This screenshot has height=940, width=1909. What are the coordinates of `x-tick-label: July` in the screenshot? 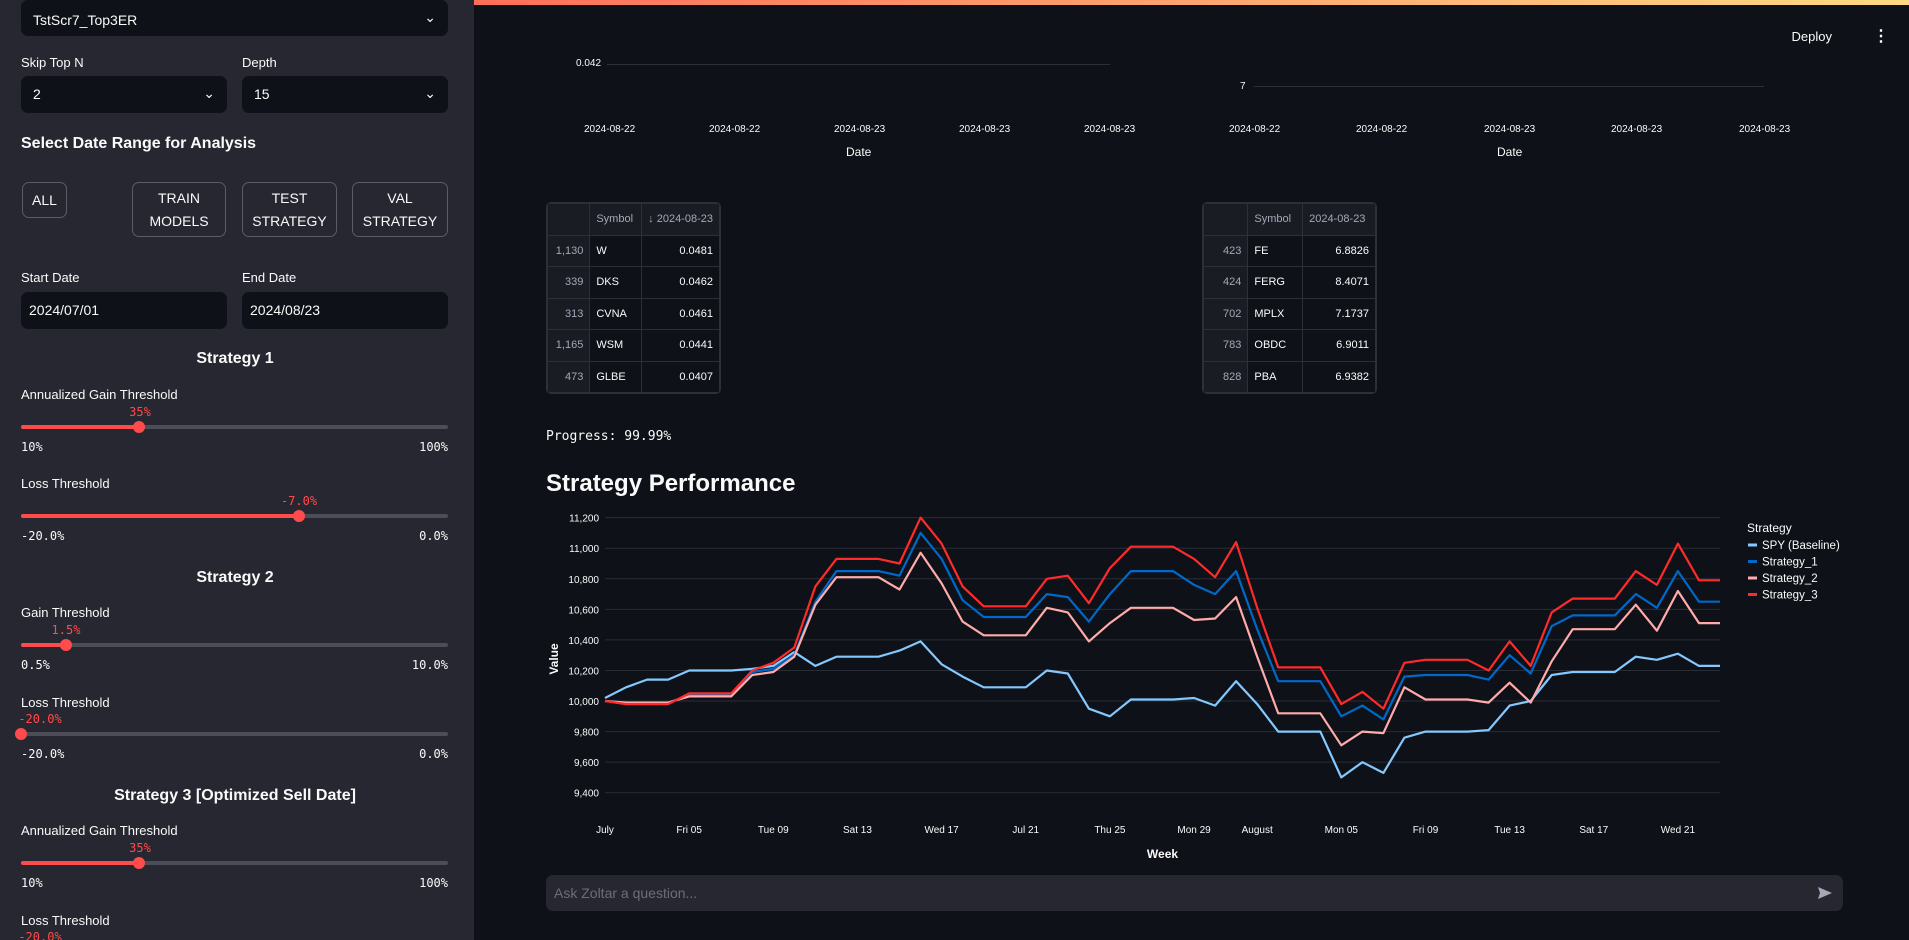 It's located at (605, 830).